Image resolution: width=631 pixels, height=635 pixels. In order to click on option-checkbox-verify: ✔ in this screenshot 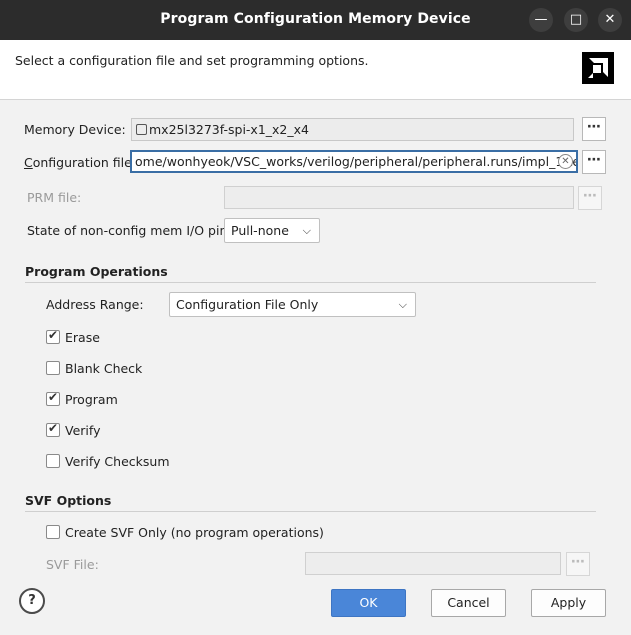, I will do `click(53, 429)`.